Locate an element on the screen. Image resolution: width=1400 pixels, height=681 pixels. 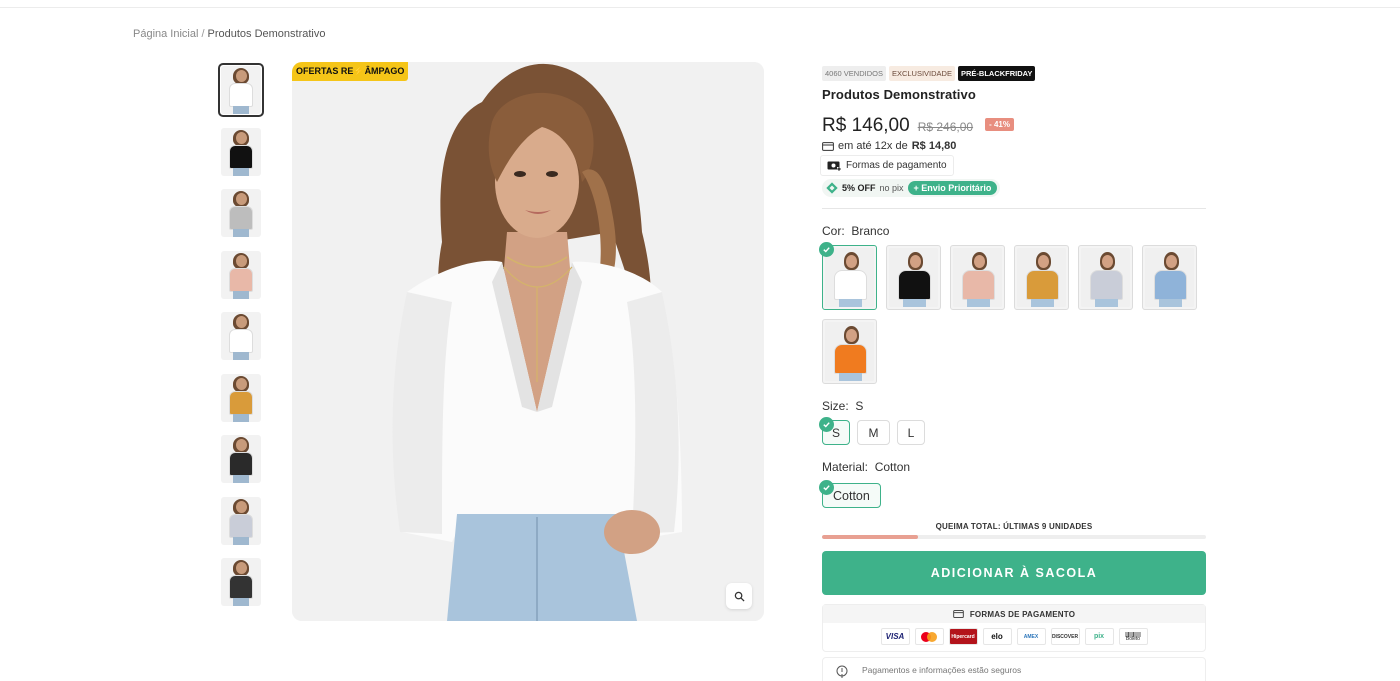
discover-icon: DISCOVER is located at coordinates (1065, 636).